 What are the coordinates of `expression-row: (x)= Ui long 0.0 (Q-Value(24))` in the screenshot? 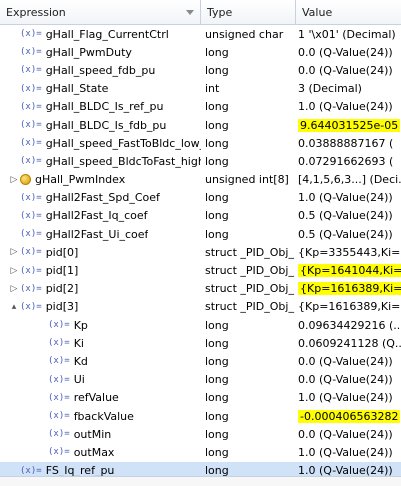 It's located at (200, 380).